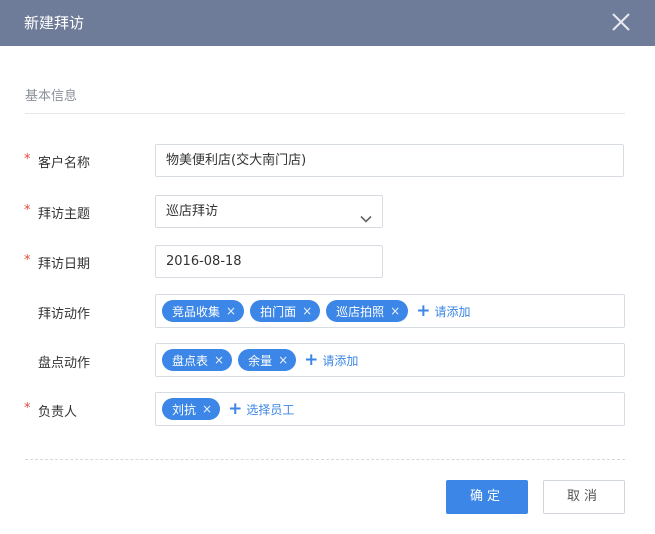 The height and width of the screenshot is (534, 655). Describe the element at coordinates (64, 163) in the screenshot. I see `customer-label: 客户名称` at that location.